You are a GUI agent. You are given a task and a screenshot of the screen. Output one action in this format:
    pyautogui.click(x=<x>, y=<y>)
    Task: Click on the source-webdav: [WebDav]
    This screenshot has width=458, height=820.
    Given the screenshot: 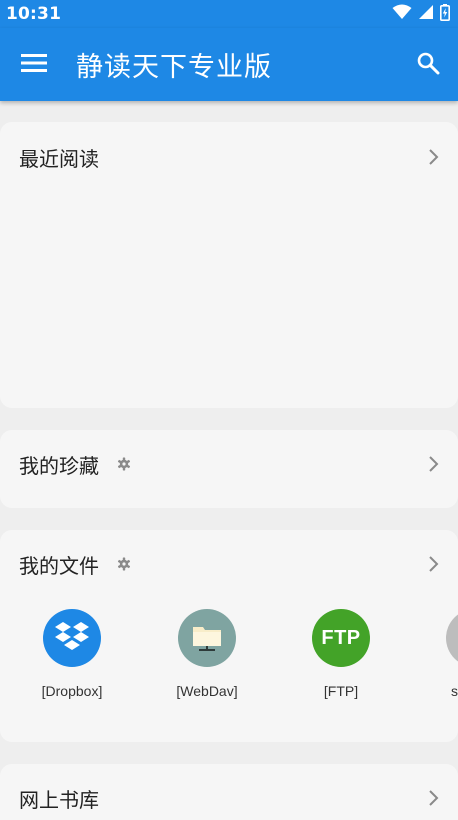 What is the action you would take?
    pyautogui.click(x=207, y=654)
    